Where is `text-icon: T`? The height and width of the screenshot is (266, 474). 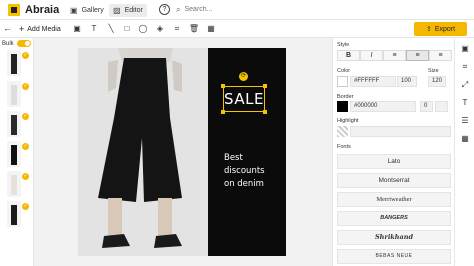 text-icon: T is located at coordinates (465, 103).